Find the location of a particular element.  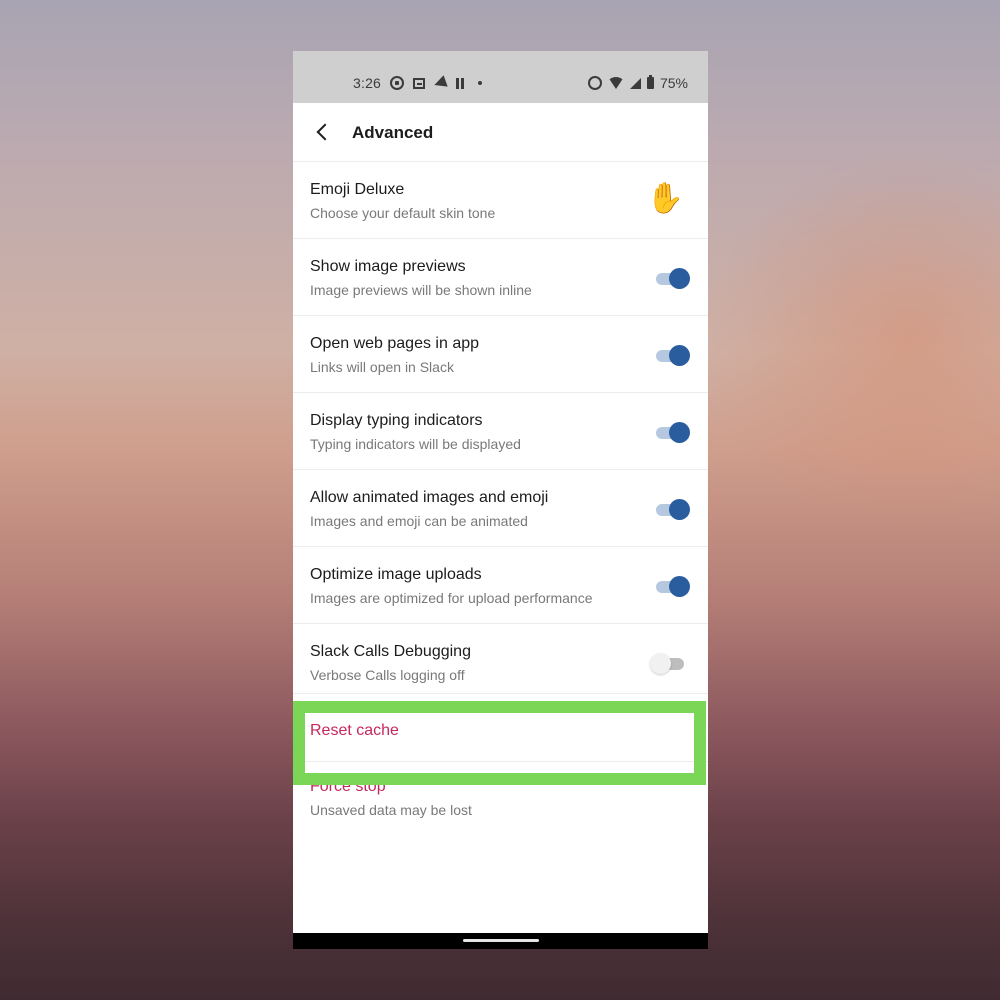

setting-title: Emoji Deluxe is located at coordinates (357, 189).